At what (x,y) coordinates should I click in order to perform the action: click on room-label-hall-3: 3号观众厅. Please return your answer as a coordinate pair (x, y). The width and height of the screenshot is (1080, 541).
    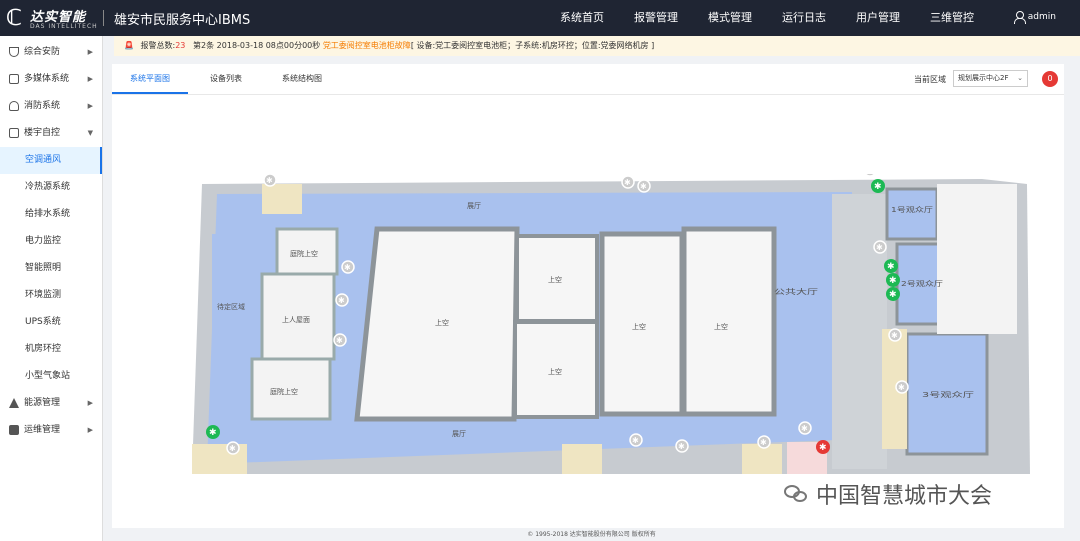
    Looking at the image, I should click on (948, 395).